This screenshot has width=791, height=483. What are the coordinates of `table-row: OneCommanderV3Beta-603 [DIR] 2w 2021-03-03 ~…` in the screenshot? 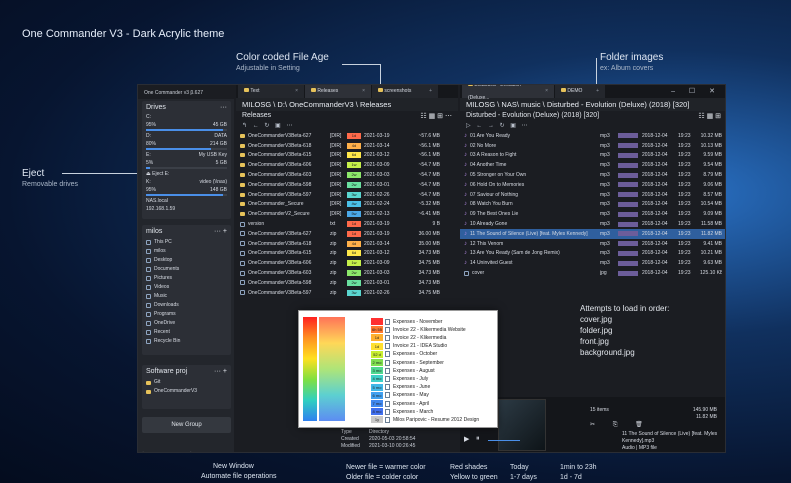 It's located at (347, 175).